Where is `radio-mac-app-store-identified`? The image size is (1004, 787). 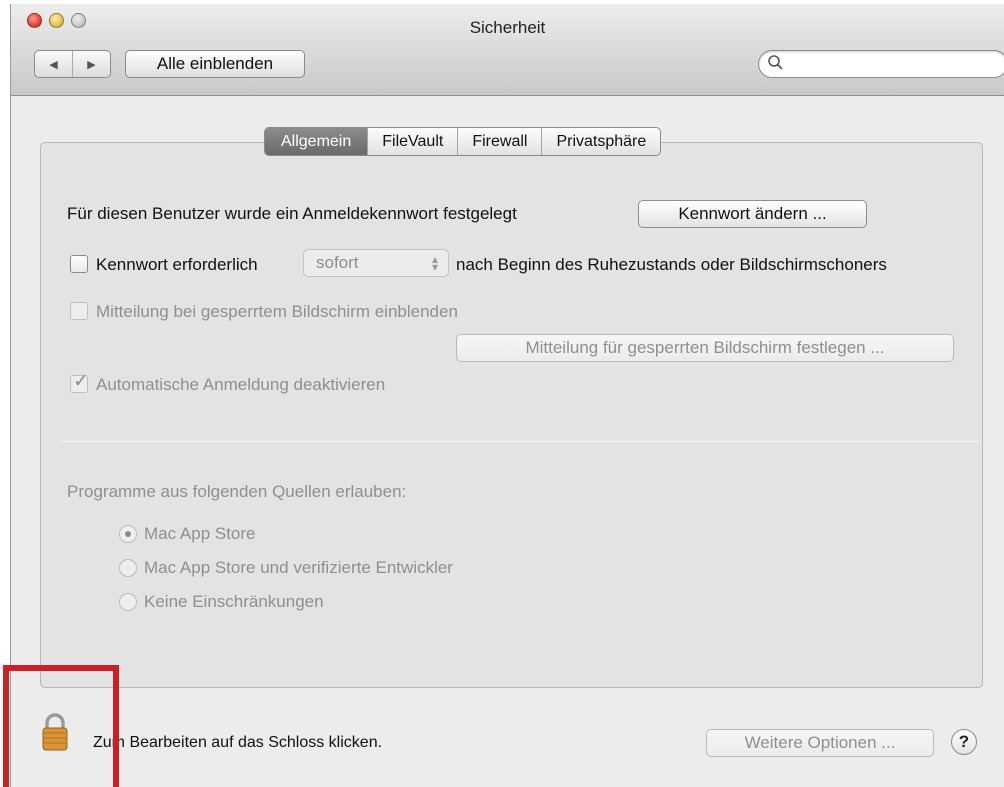 radio-mac-app-store-identified is located at coordinates (128, 568).